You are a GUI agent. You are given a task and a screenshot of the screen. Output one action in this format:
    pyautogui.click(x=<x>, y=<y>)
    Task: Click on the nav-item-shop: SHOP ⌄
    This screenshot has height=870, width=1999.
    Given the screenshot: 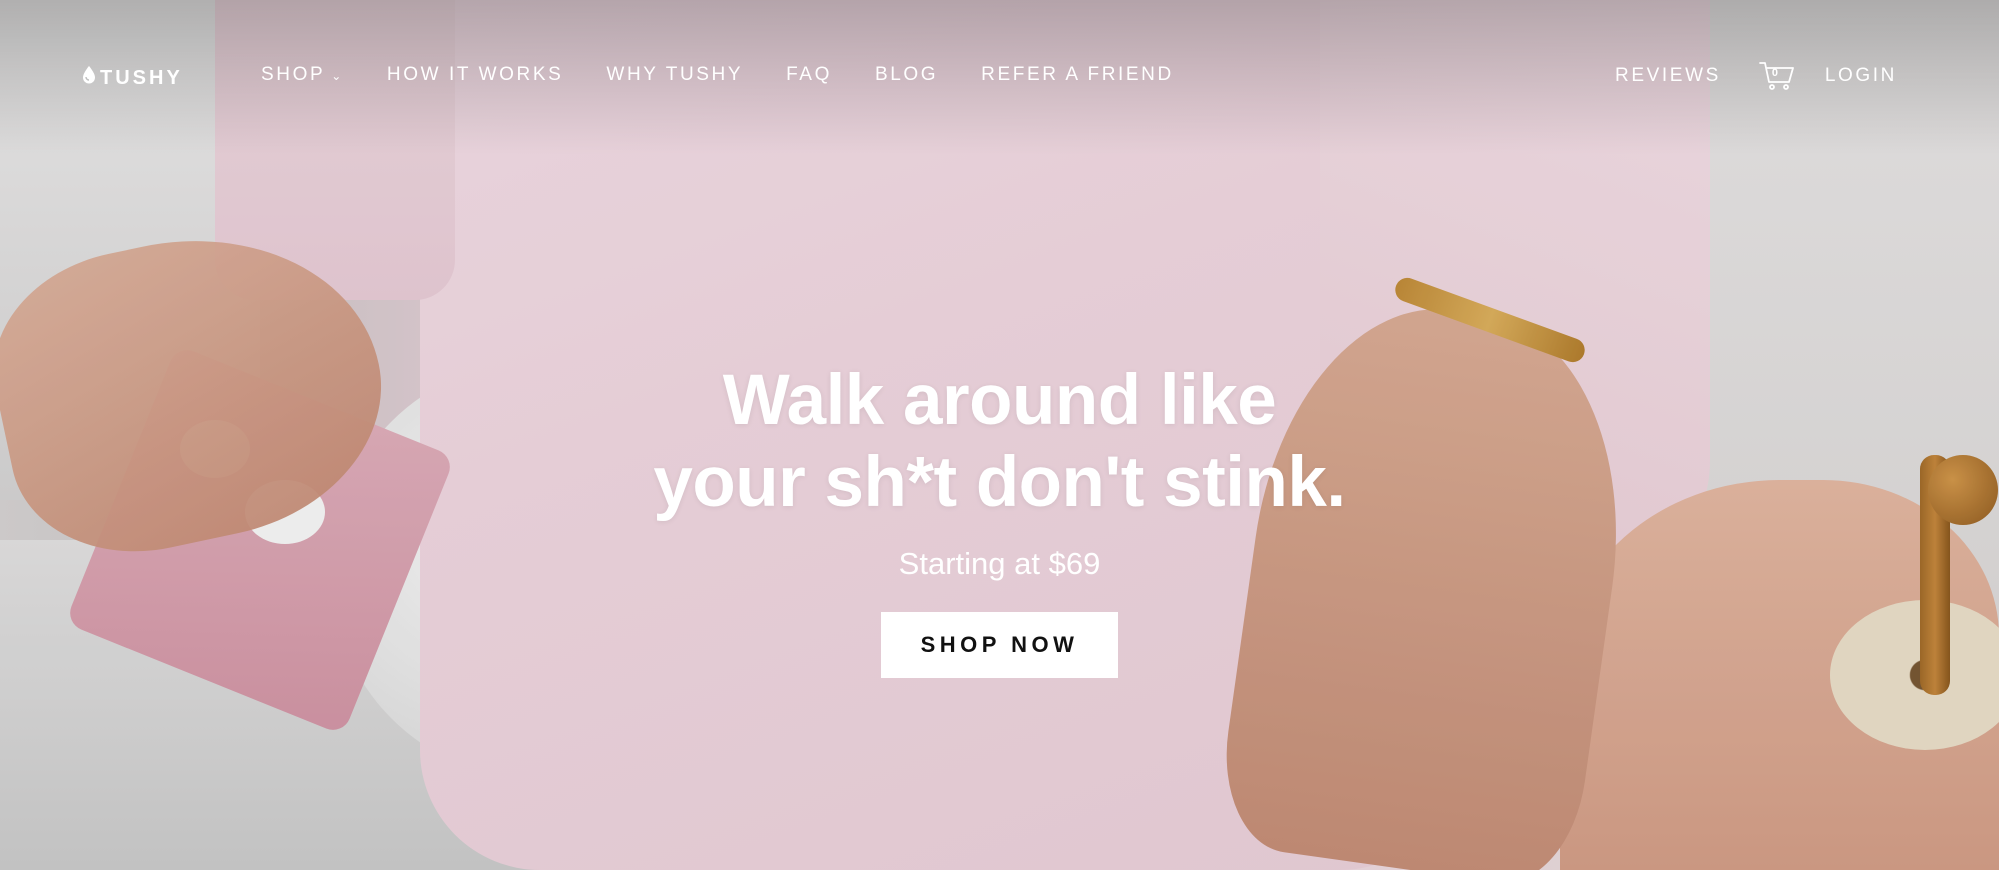 What is the action you would take?
    pyautogui.click(x=302, y=75)
    